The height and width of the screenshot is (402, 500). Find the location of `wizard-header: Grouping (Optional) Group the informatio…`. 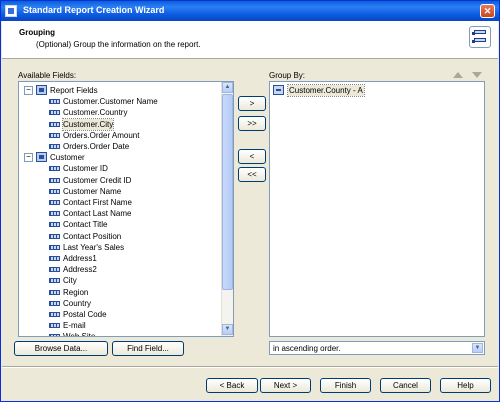

wizard-header: Grouping (Optional) Group the informatio… is located at coordinates (250, 40).